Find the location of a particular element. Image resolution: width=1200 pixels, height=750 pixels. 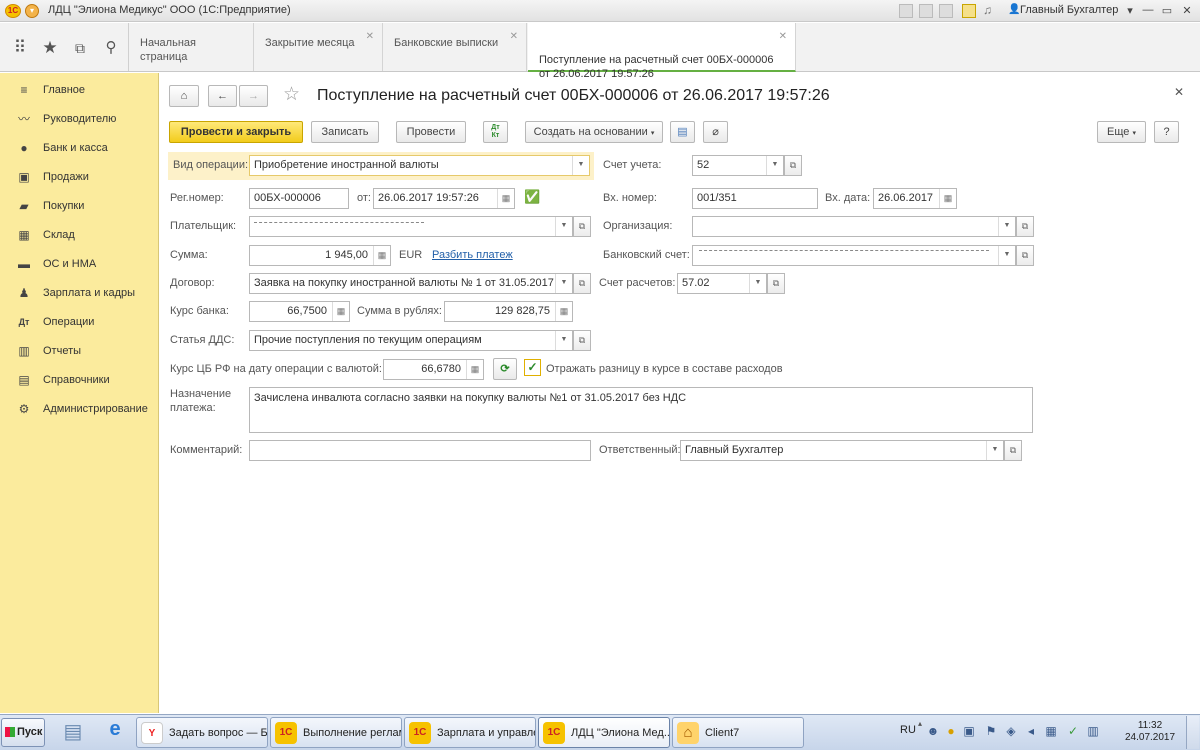

date-input: 26.06.2017 19:57:26 ▦ is located at coordinates (444, 198).